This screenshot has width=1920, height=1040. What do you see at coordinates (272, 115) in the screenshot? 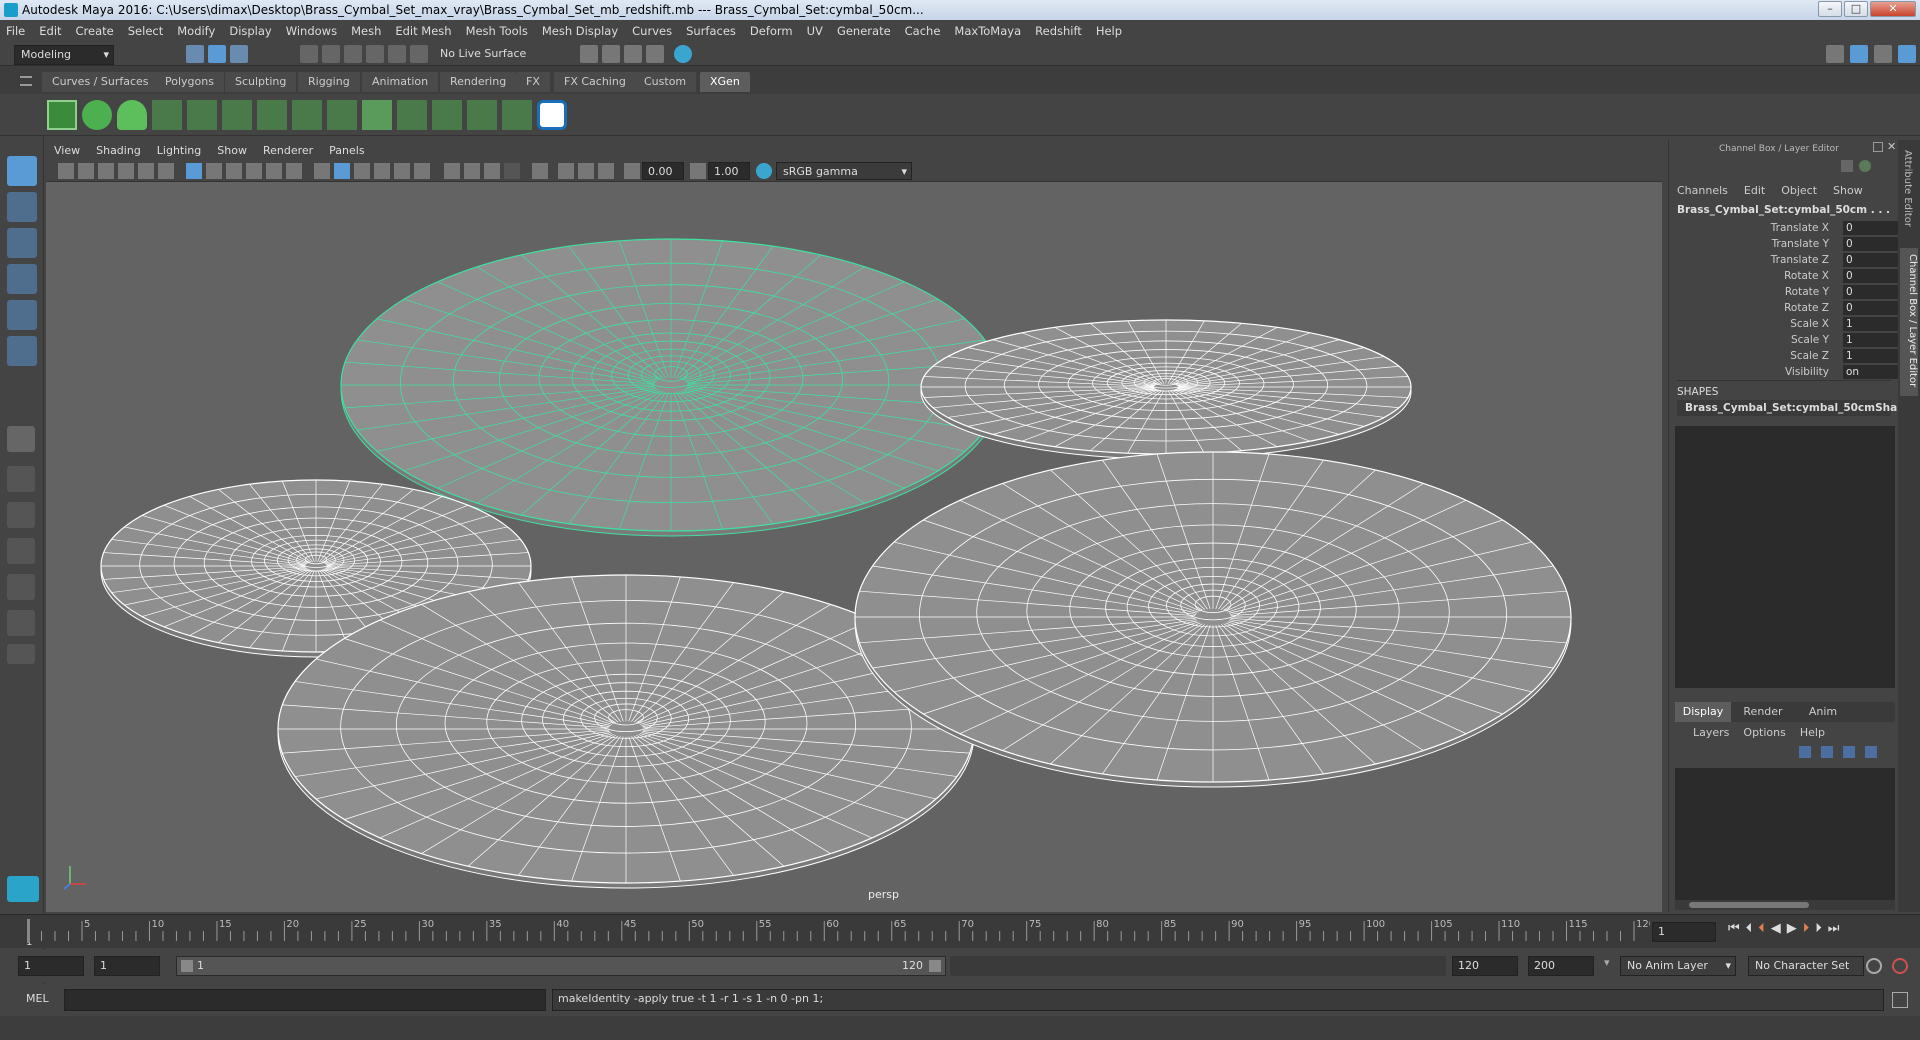
I see `xgen-sculpt-guide-icon` at bounding box center [272, 115].